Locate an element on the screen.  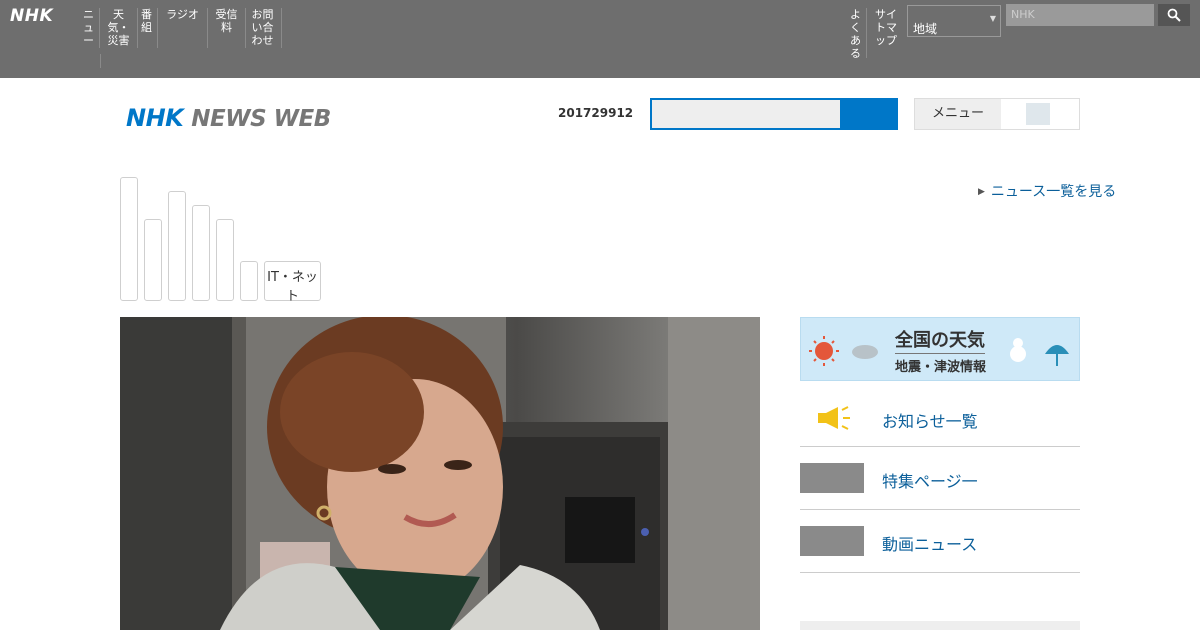
chevron-down-icon: ▼ is located at coordinates (992, 18).